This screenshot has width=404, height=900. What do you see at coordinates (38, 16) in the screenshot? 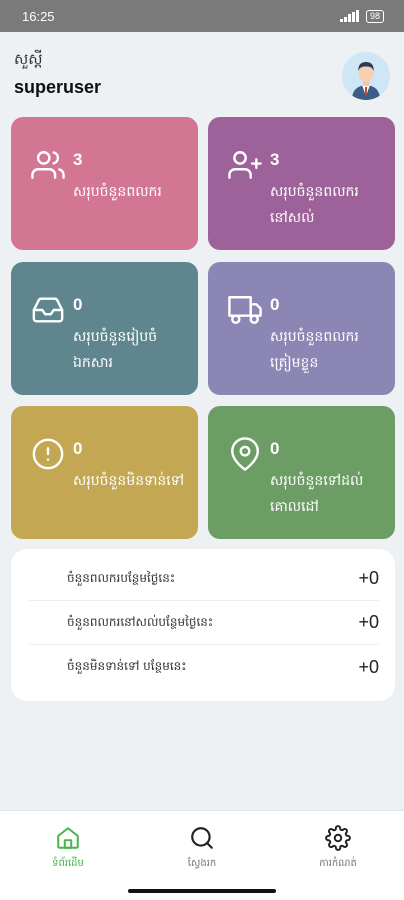
I see `status-time: 16:25` at bounding box center [38, 16].